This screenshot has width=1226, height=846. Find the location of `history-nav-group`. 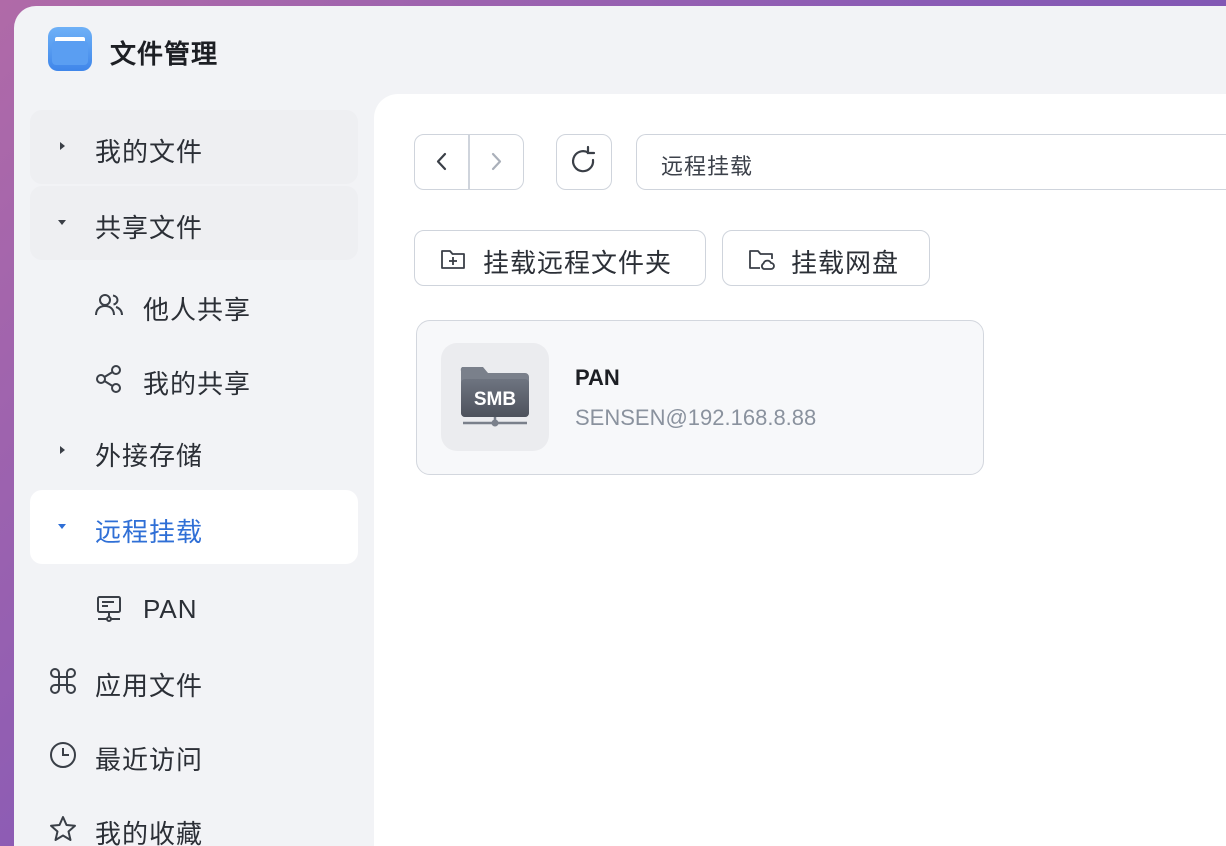

history-nav-group is located at coordinates (469, 162).